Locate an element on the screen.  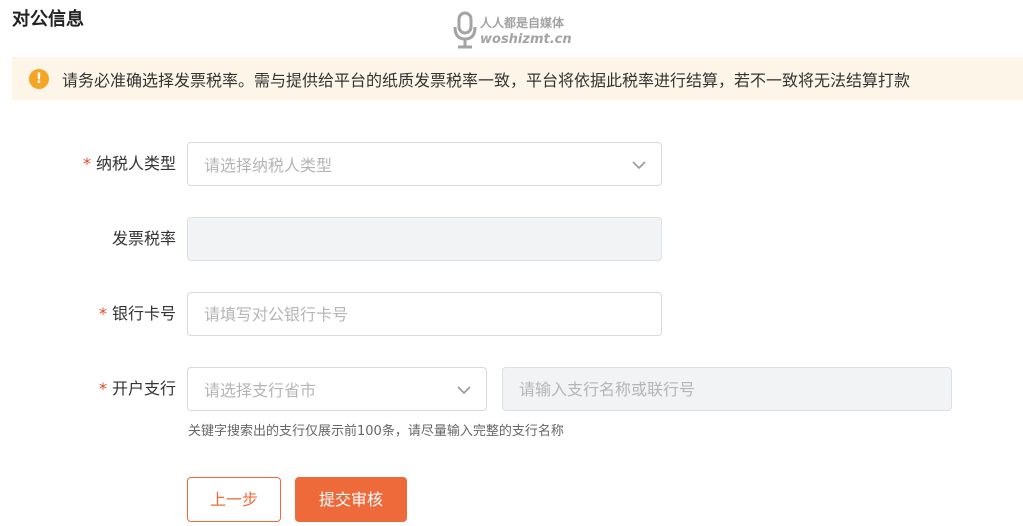
watermark-text: 人人都是自媒体 is located at coordinates (522, 23).